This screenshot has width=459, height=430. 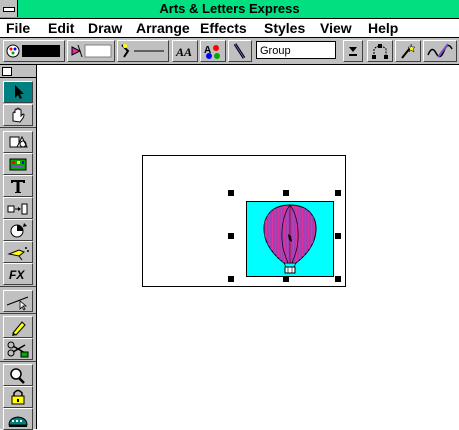 I want to click on clip-art-icon, so click(x=18, y=164).